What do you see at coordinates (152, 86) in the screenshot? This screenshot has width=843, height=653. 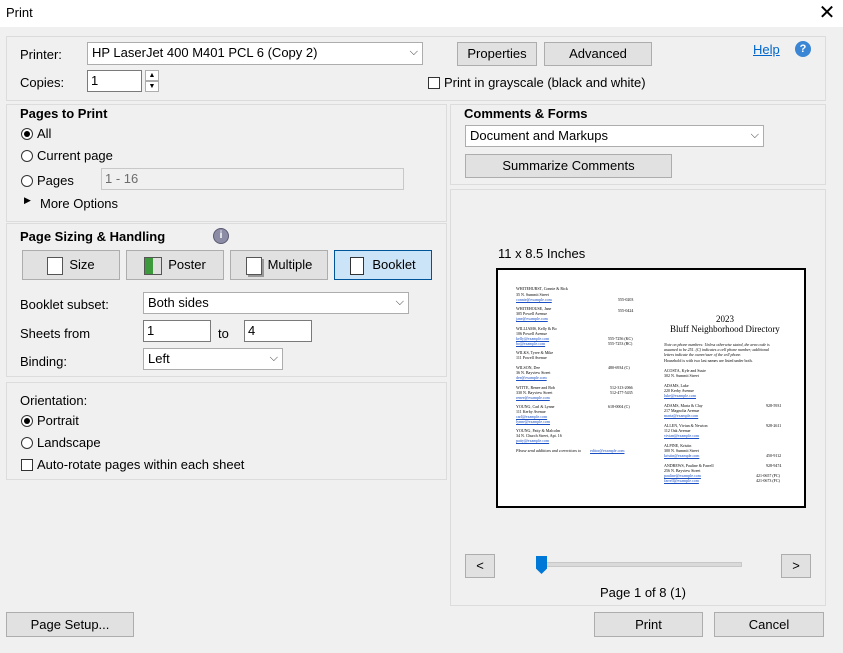 I see `copies-decrement: ▼` at bounding box center [152, 86].